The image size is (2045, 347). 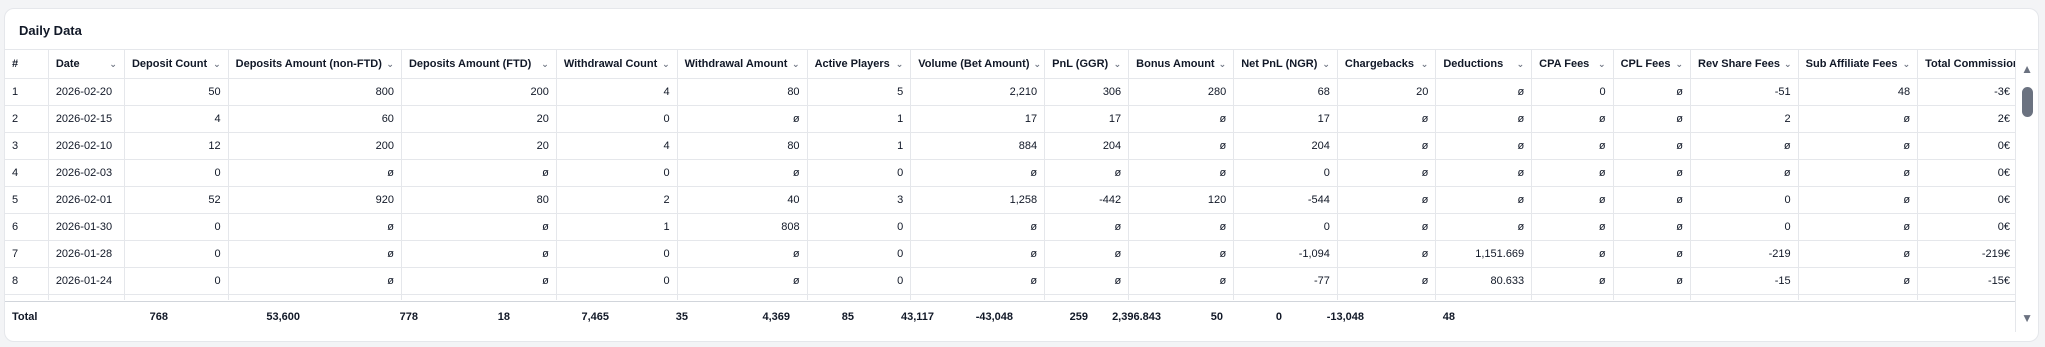 What do you see at coordinates (1652, 64) in the screenshot?
I see `column-header: CPL Fees ⌄` at bounding box center [1652, 64].